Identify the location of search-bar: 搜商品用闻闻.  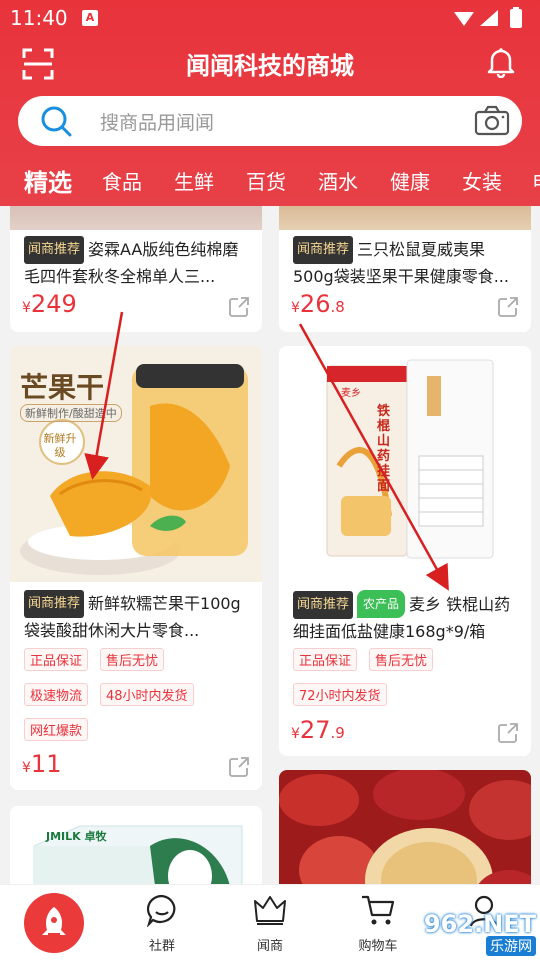
(270, 121).